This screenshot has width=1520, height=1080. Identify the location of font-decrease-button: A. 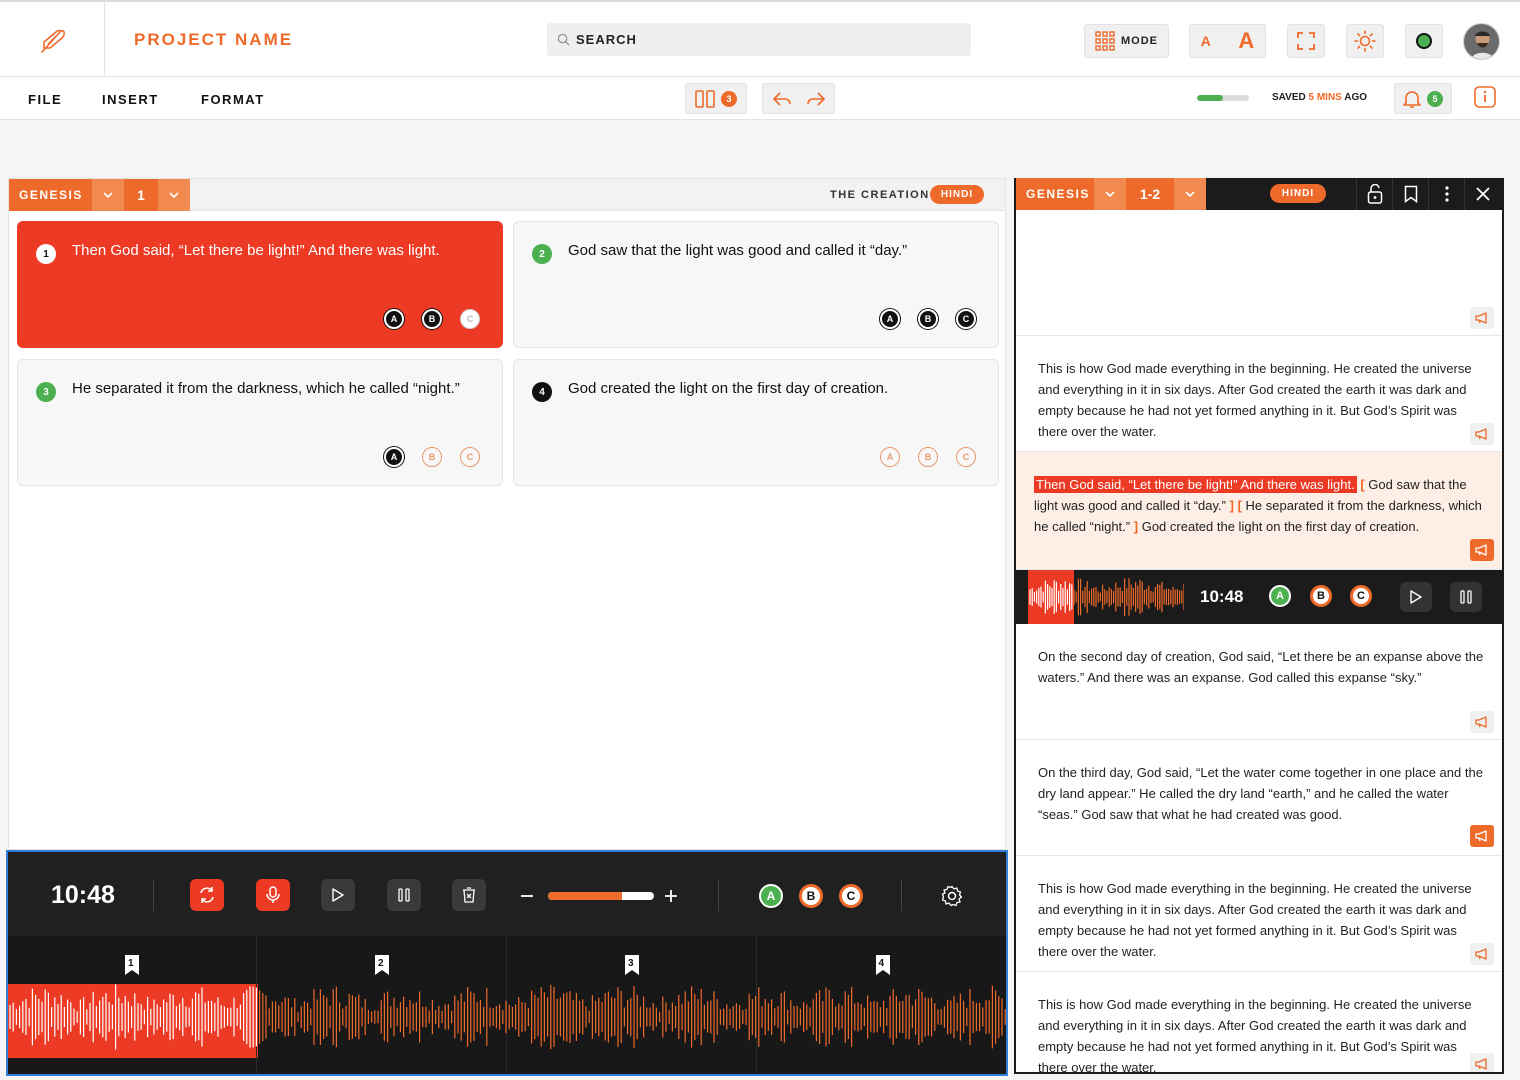
(1206, 41).